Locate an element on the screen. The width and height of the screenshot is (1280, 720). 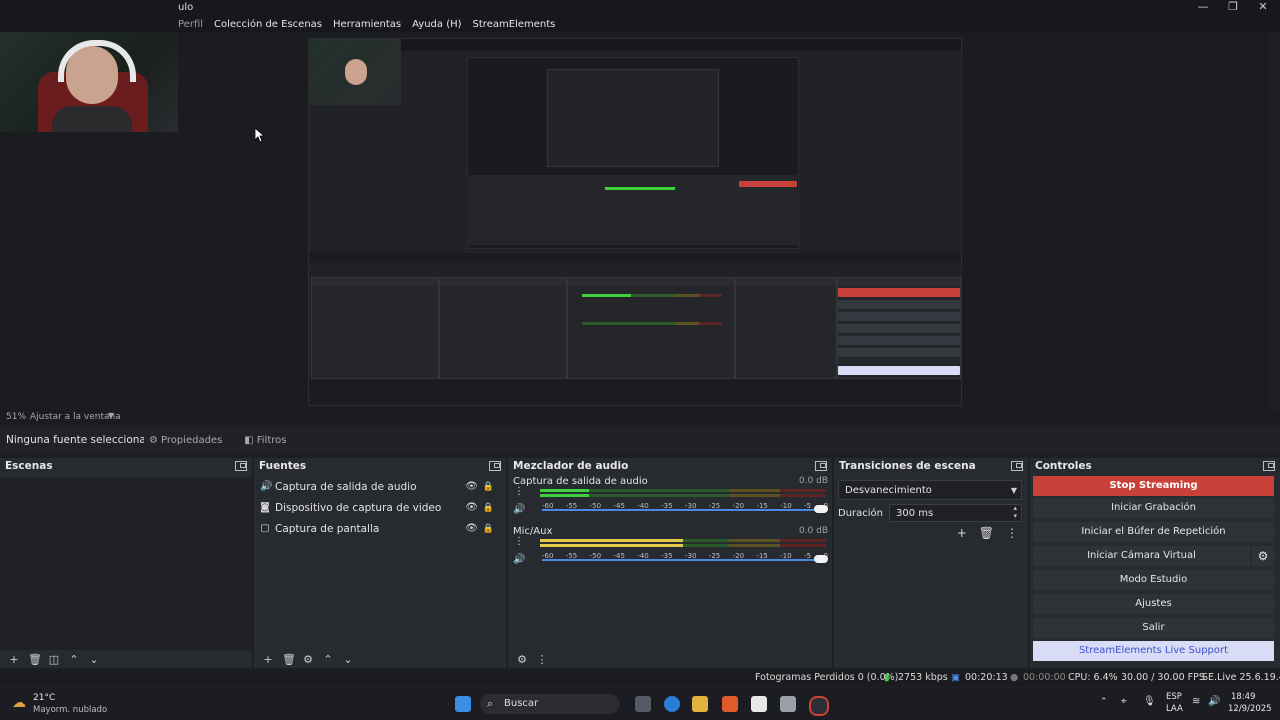
obs-icon is located at coordinates (819, 706).